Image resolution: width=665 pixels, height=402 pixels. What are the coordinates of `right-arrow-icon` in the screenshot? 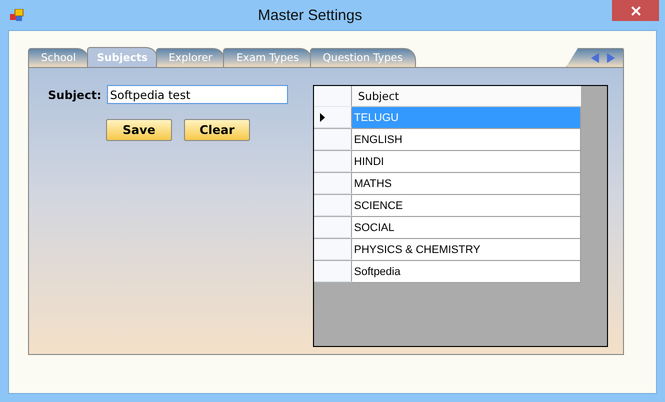 It's located at (611, 58).